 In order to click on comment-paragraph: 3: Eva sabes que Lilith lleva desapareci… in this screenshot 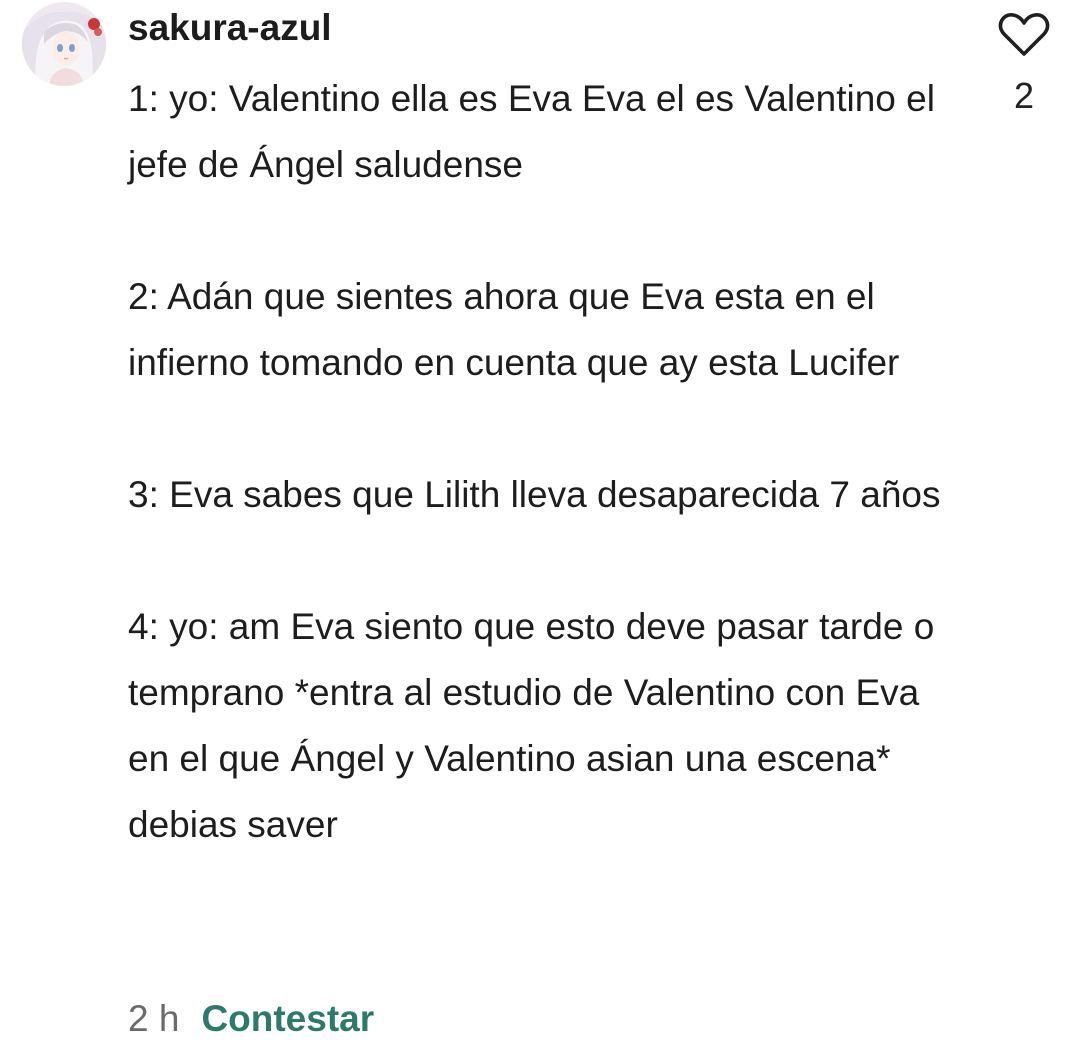, I will do `click(534, 494)`.